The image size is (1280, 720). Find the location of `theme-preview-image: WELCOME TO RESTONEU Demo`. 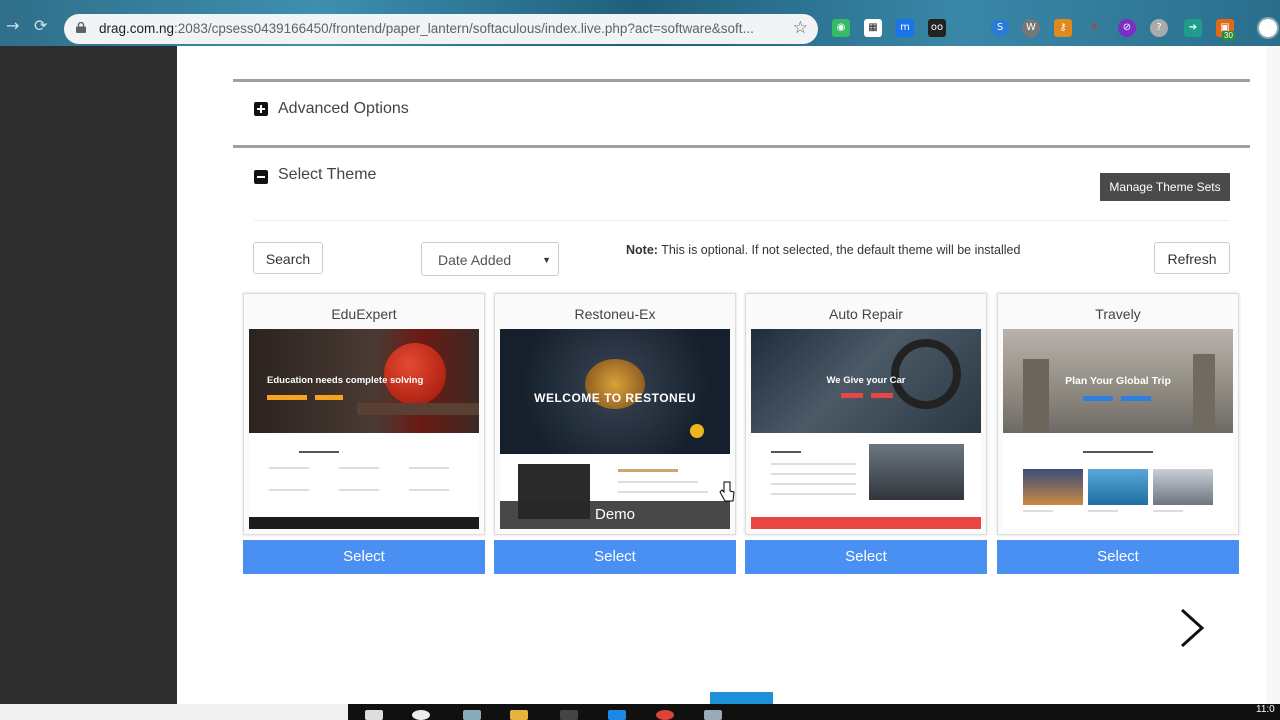

theme-preview-image: WELCOME TO RESTONEU Demo is located at coordinates (615, 429).